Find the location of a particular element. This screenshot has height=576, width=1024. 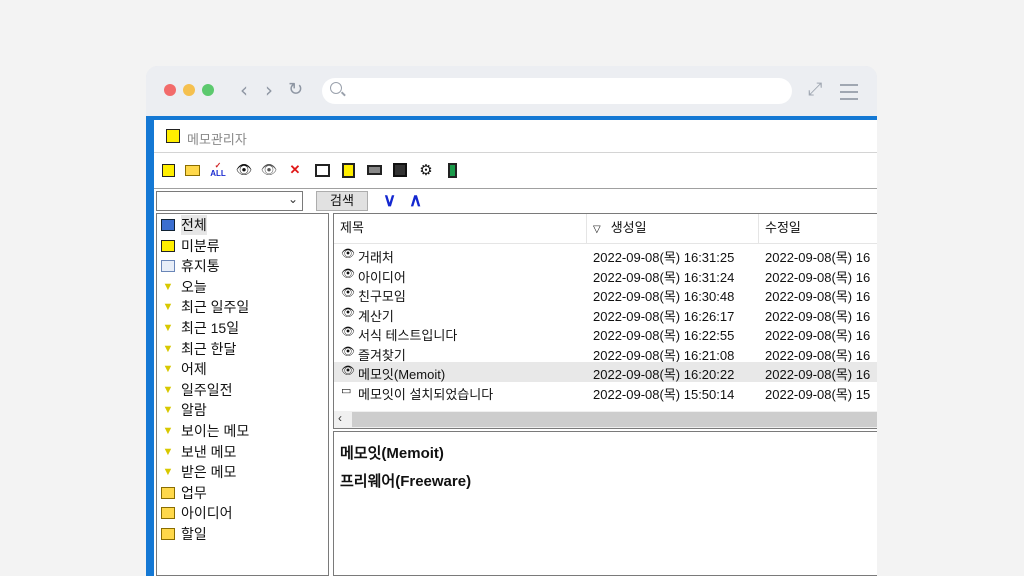

menu-icon is located at coordinates (849, 94).